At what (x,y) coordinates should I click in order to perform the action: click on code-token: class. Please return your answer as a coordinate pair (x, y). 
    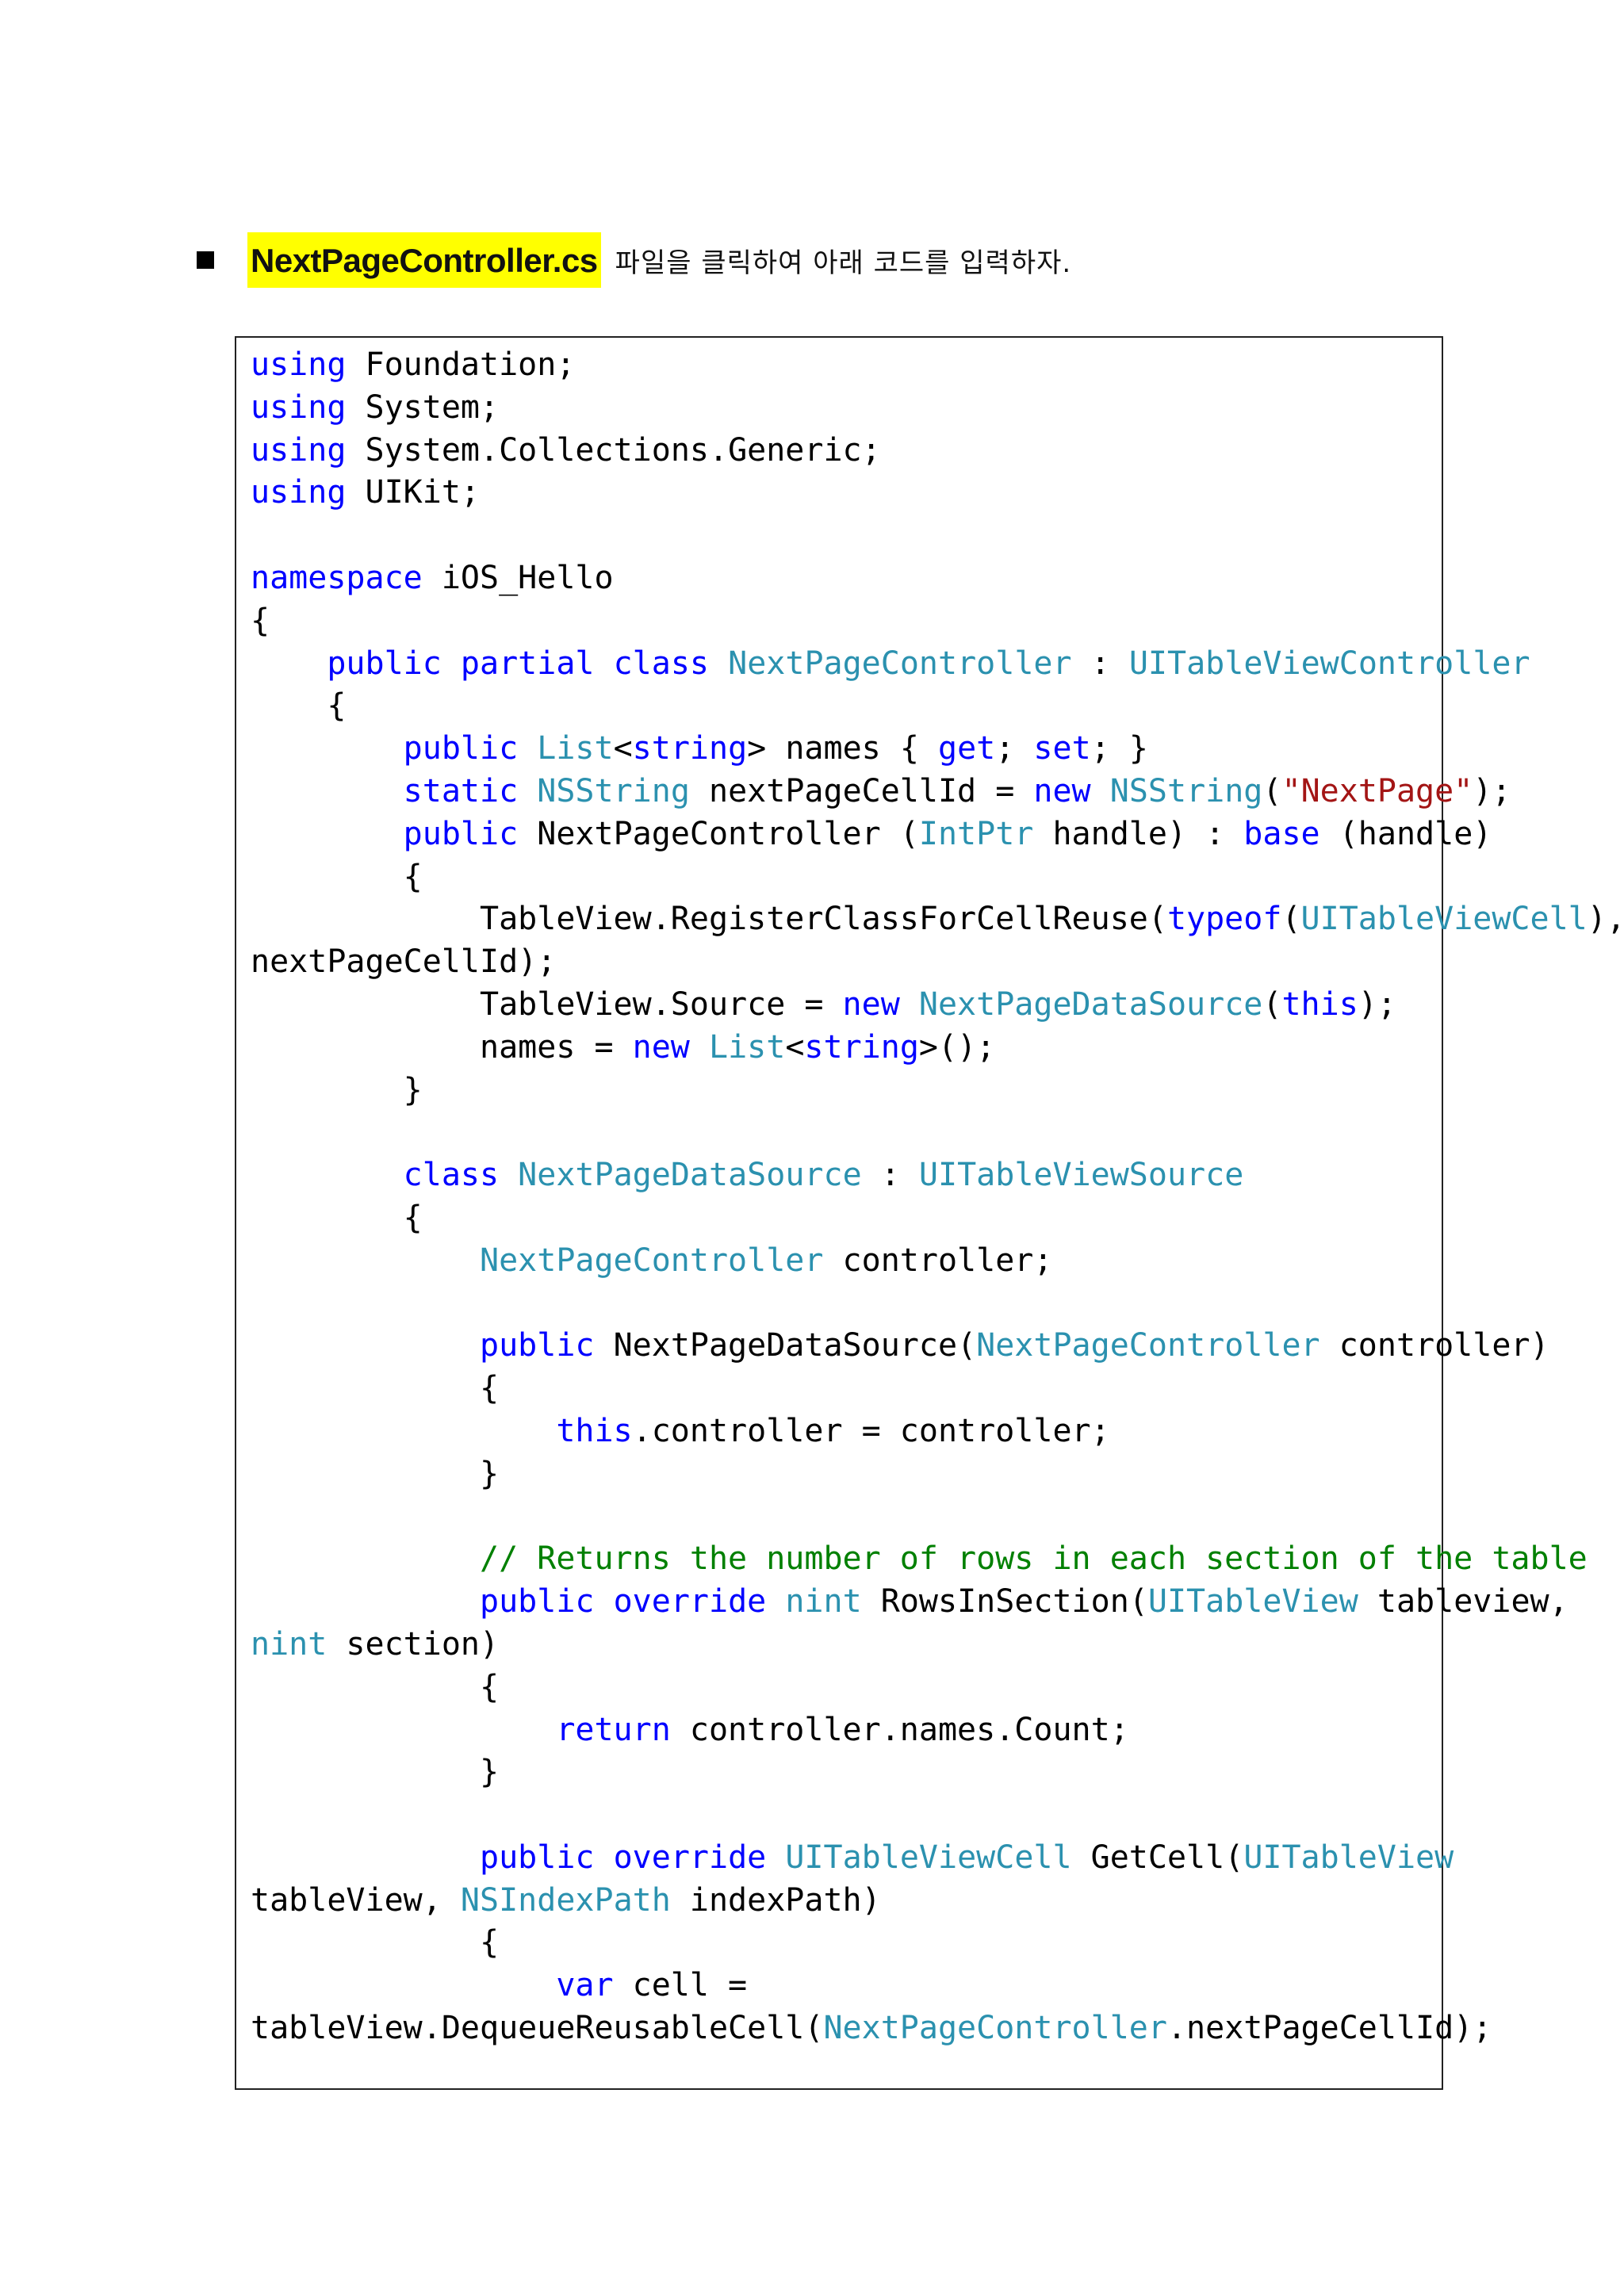
    Looking at the image, I should click on (451, 1176).